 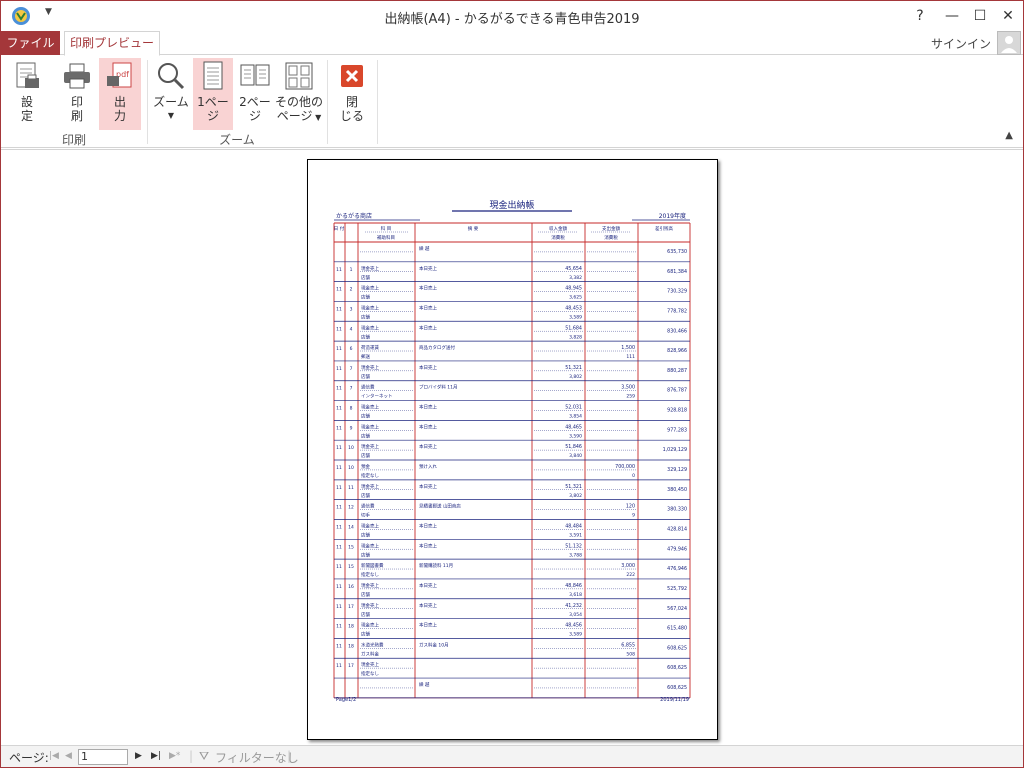 I want to click on multi-page-icon, so click(x=299, y=76).